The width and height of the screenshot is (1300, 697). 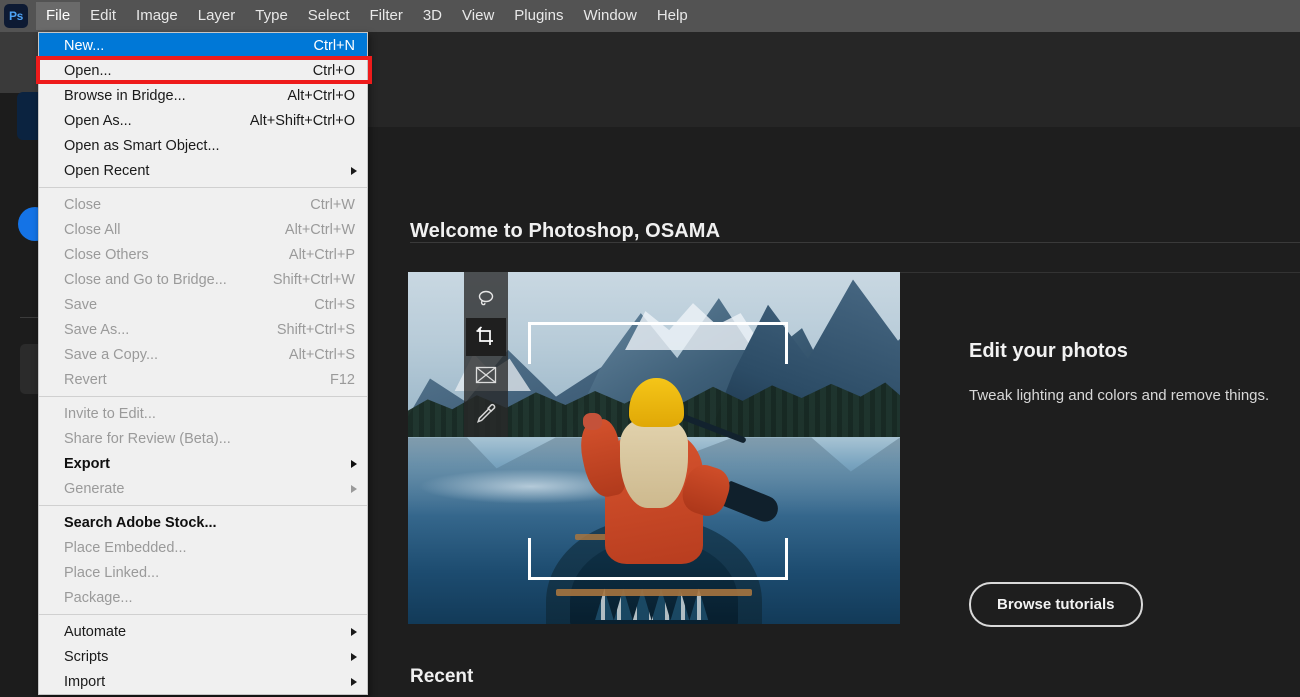 What do you see at coordinates (157, 16) in the screenshot?
I see `menu-bar-item-image: Image` at bounding box center [157, 16].